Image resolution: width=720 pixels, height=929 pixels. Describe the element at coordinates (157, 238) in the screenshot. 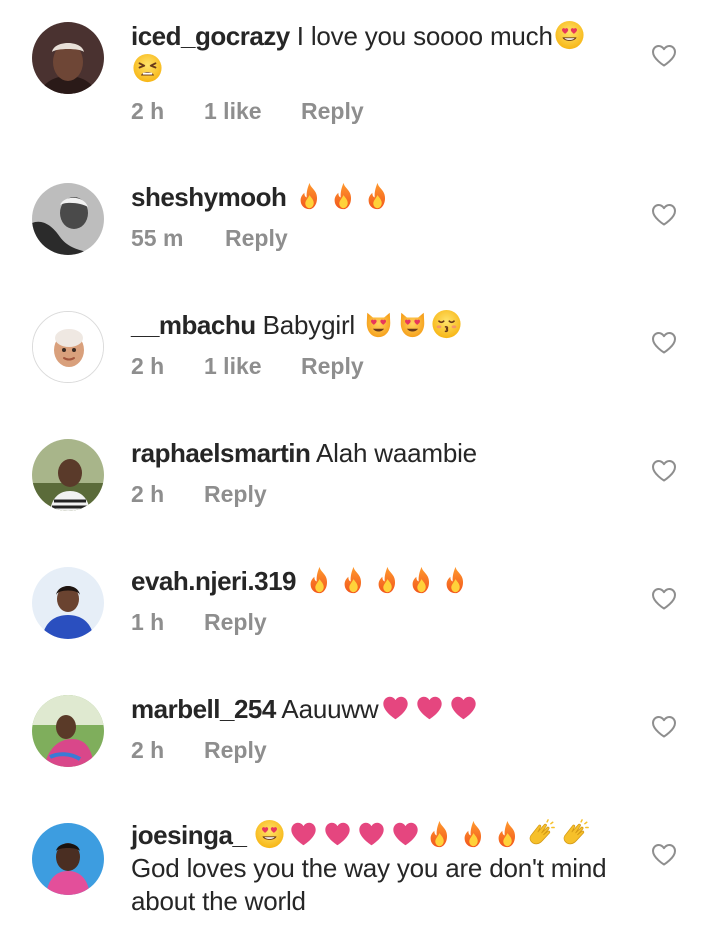

I see `comment-time: 55 m` at that location.